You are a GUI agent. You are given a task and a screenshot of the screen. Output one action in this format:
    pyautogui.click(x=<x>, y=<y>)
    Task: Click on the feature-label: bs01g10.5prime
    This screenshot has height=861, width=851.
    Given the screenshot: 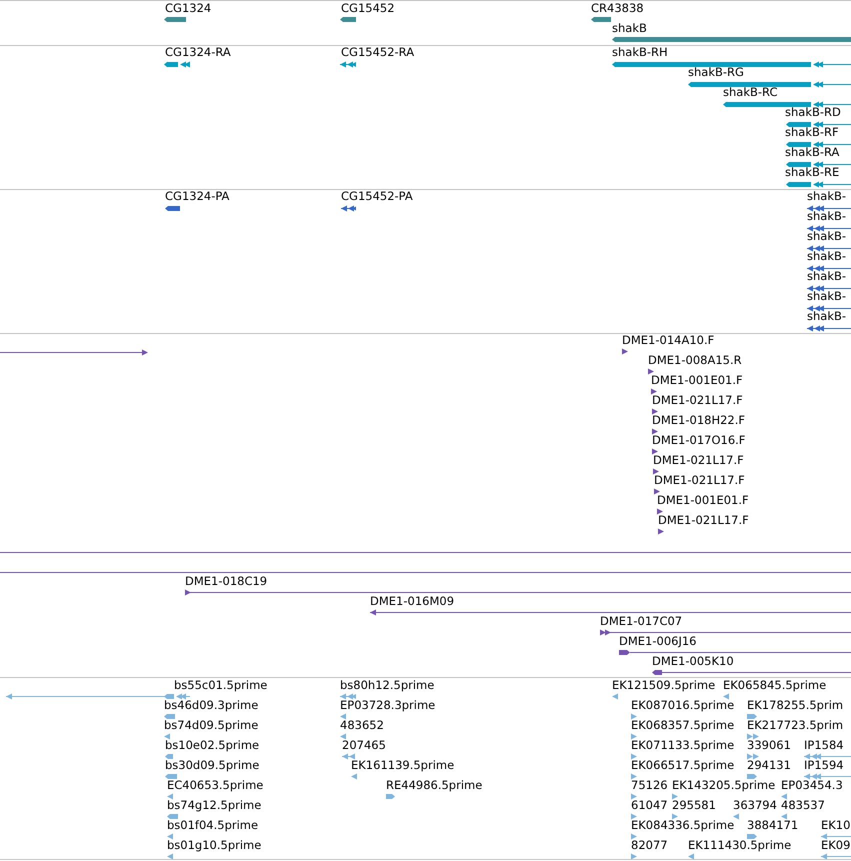 What is the action you would take?
    pyautogui.click(x=214, y=845)
    